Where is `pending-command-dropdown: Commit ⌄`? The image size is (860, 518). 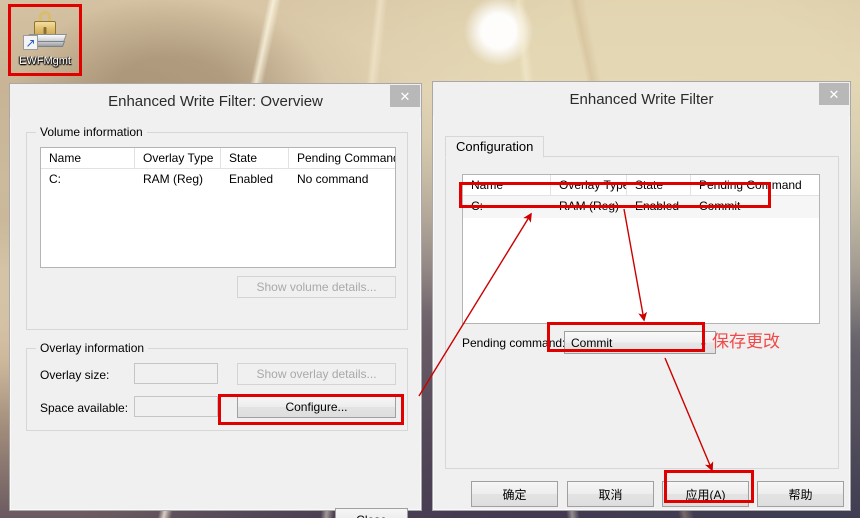 pending-command-dropdown: Commit ⌄ is located at coordinates (640, 342).